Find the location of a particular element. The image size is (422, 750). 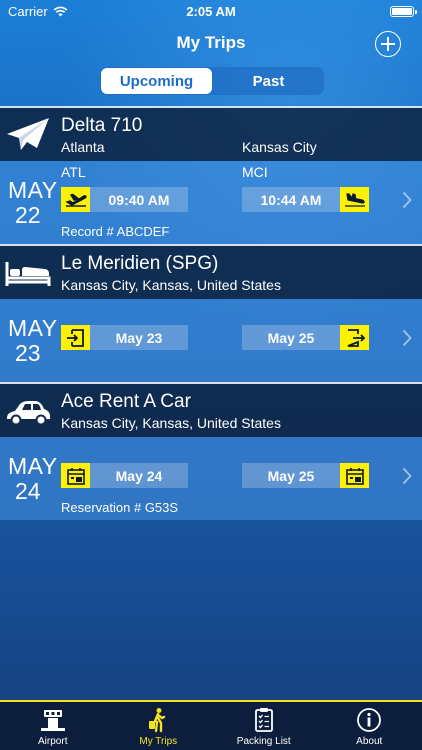

trip-day: 24 is located at coordinates (28, 491).